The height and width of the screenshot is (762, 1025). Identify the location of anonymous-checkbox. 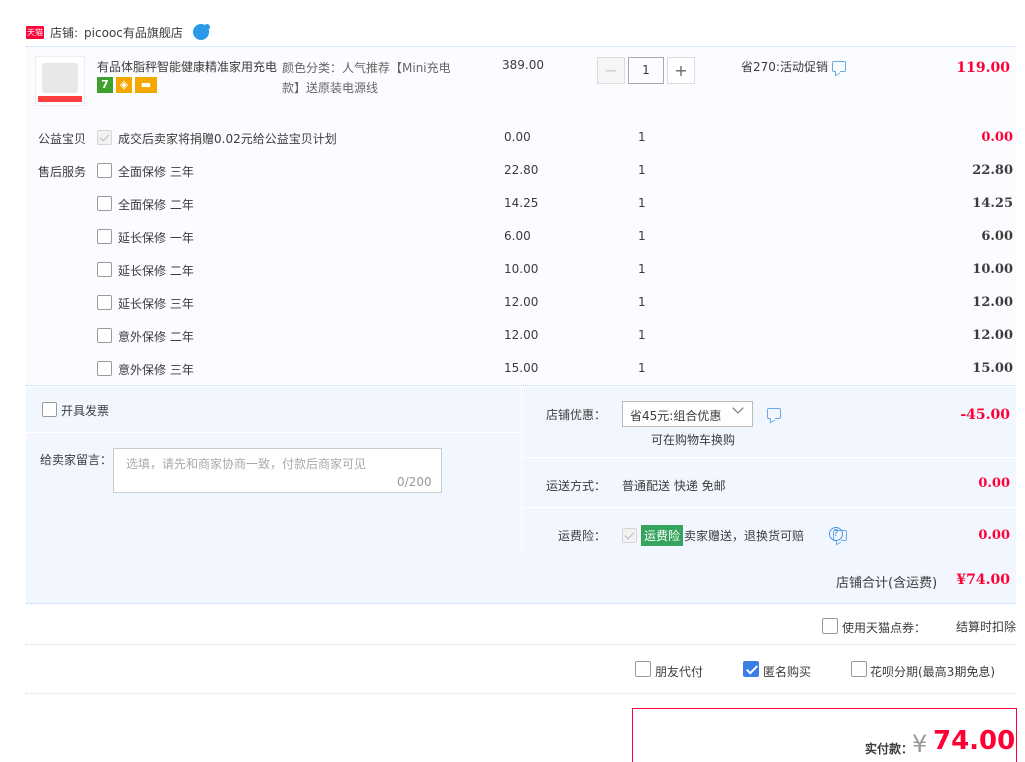
(751, 669).